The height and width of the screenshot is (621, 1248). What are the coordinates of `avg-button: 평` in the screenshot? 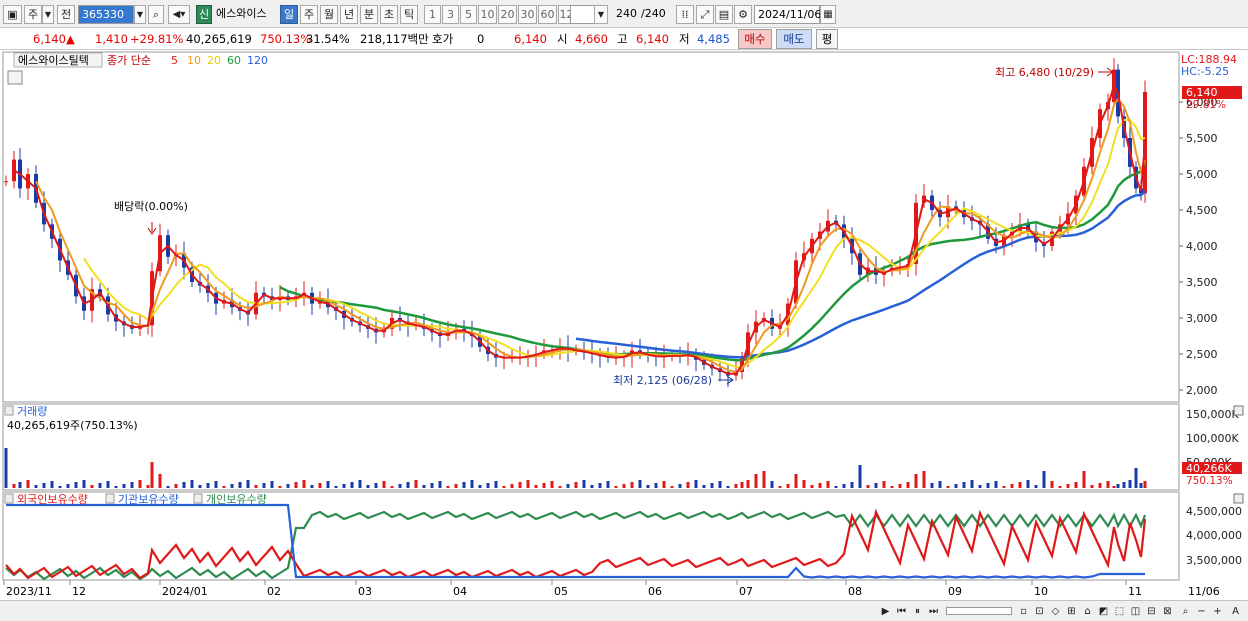 It's located at (827, 39).